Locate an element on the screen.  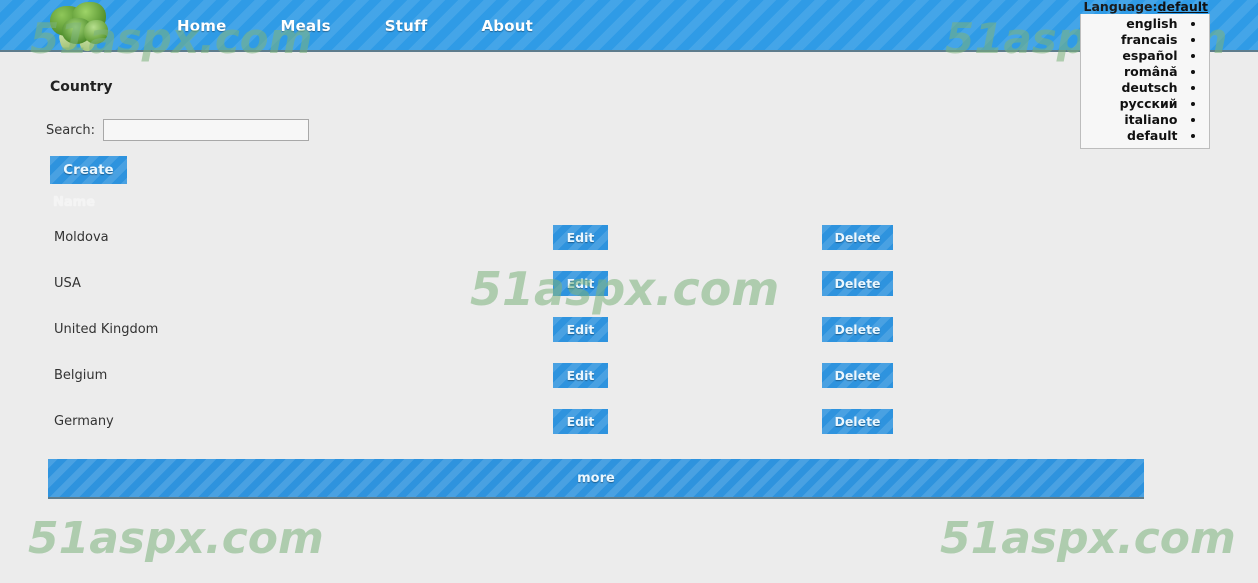
column-header-name: Name is located at coordinates (74, 202).